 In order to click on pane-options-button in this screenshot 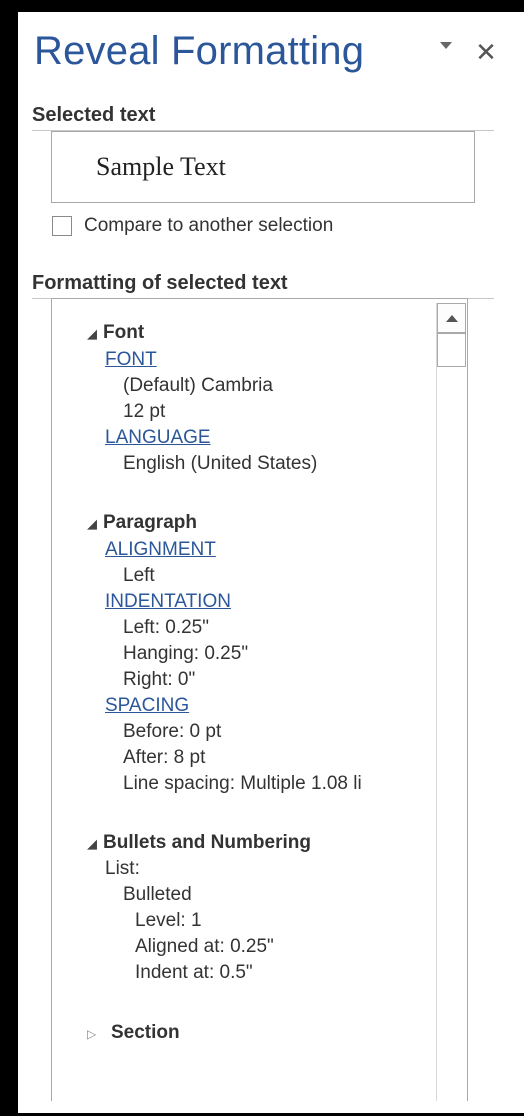, I will do `click(446, 45)`.